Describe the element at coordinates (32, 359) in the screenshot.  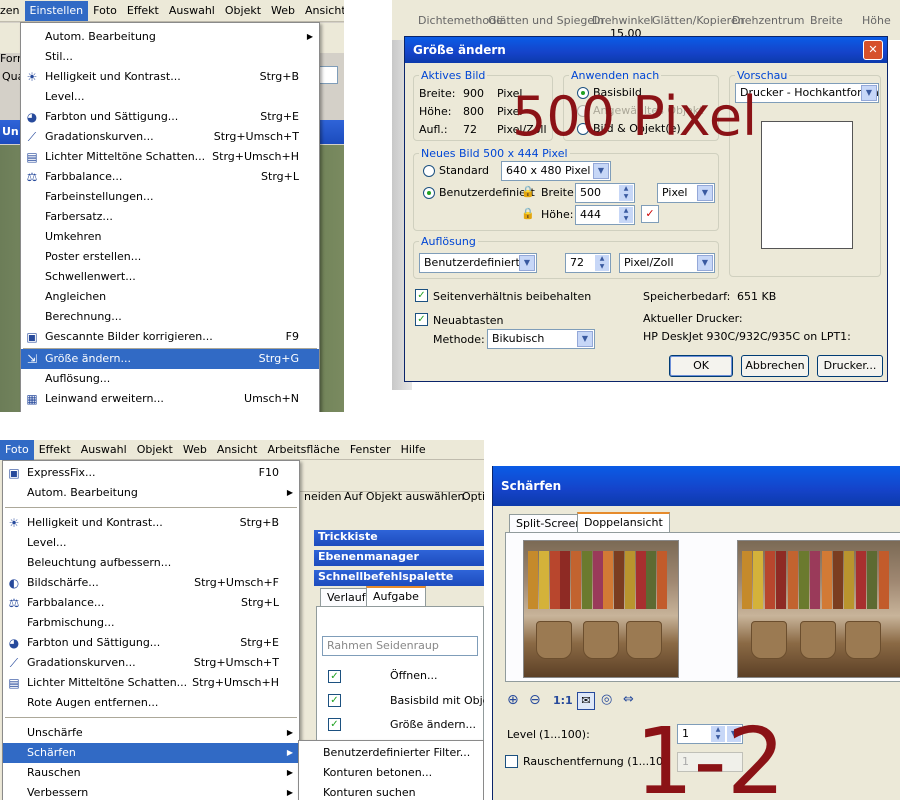
I see `resize-icon: ⇲` at that location.